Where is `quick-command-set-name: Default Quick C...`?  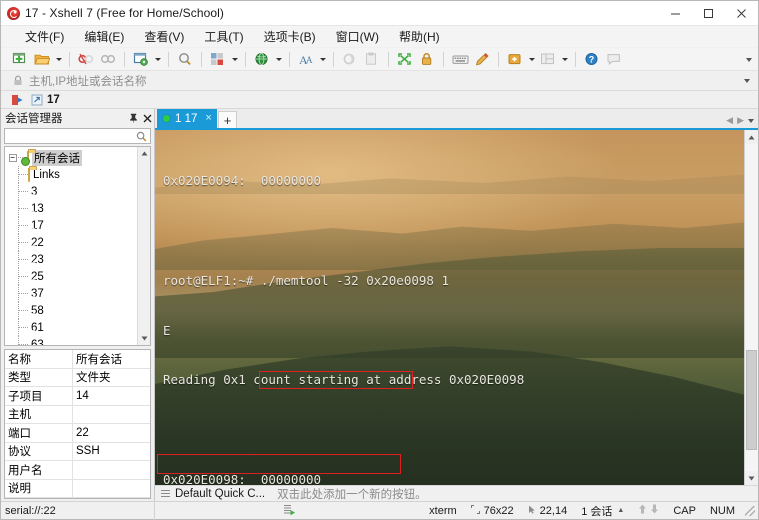 quick-command-set-name: Default Quick C... is located at coordinates (220, 494).